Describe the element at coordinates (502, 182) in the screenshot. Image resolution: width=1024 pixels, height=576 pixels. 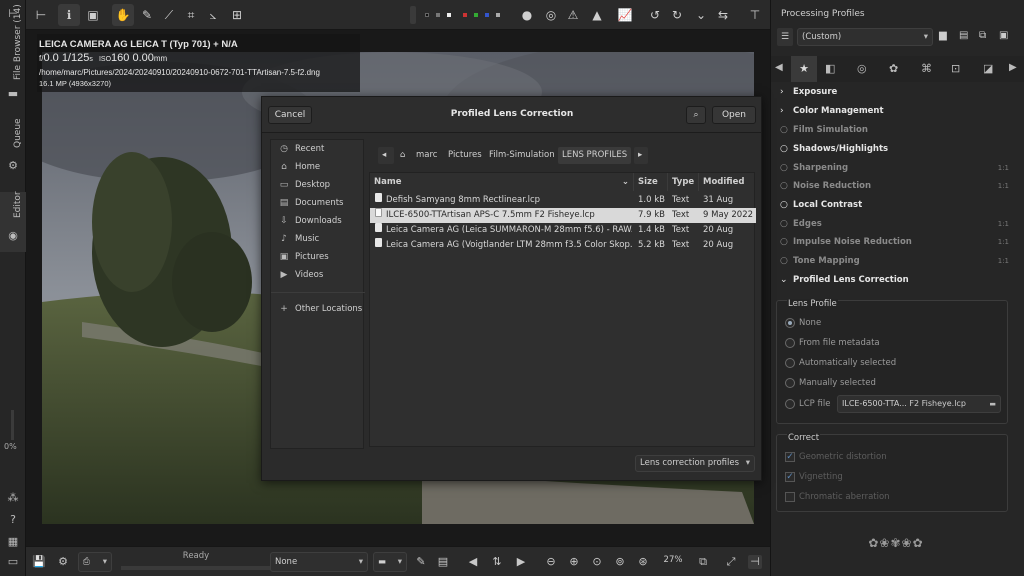
I see `column-name: Name ⌄` at that location.